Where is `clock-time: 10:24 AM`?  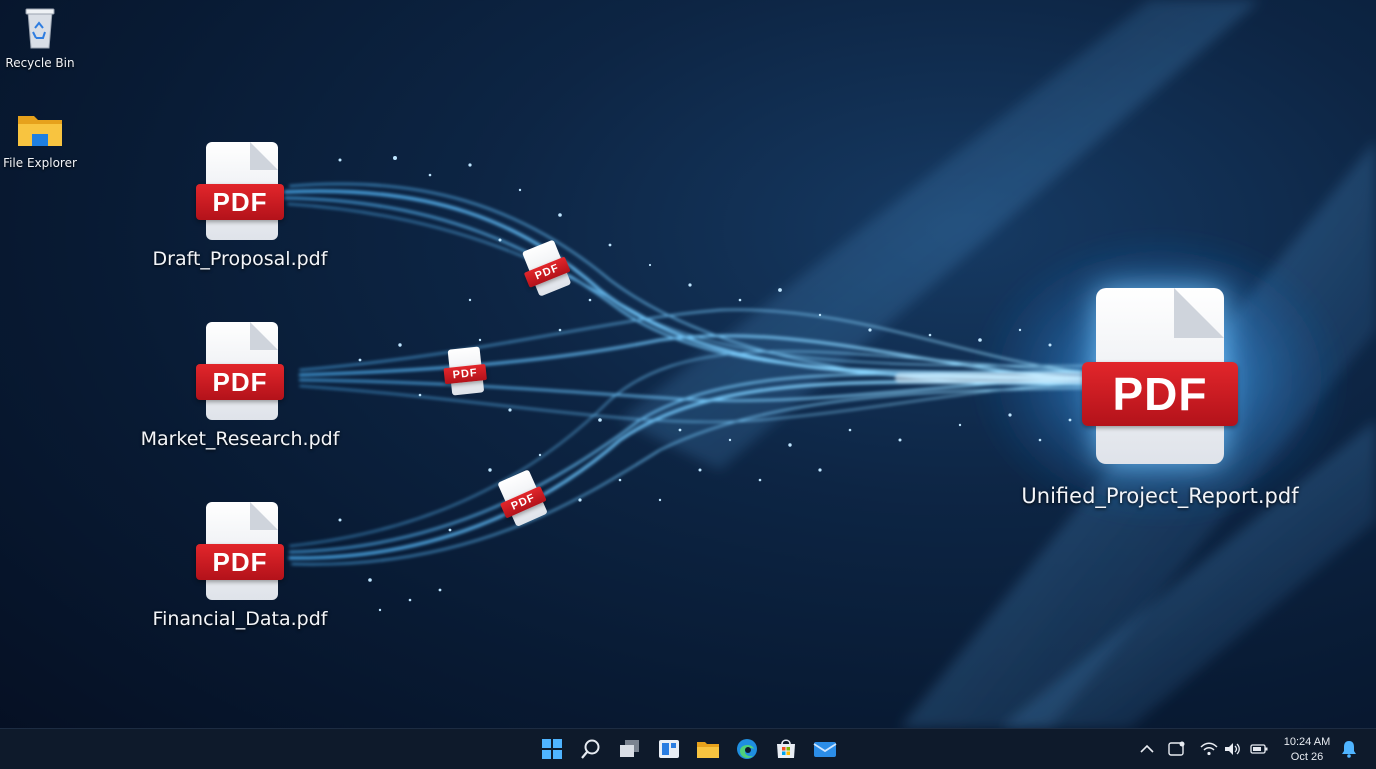
clock-time: 10:24 AM is located at coordinates (1307, 742).